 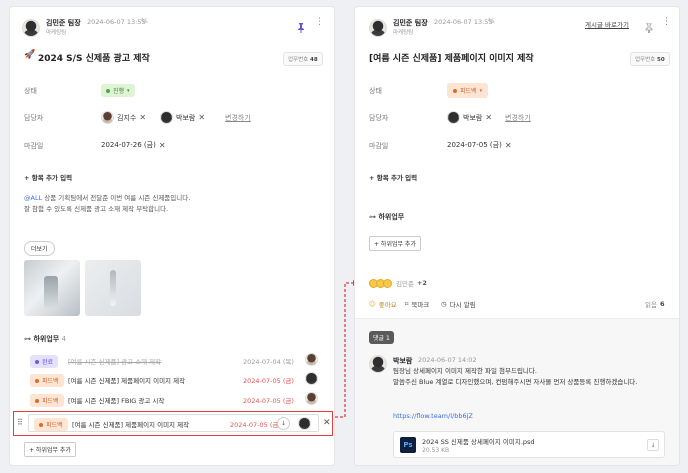 What do you see at coordinates (433, 416) in the screenshot?
I see `comment-link: https://flow.team/l/bb6jZ` at bounding box center [433, 416].